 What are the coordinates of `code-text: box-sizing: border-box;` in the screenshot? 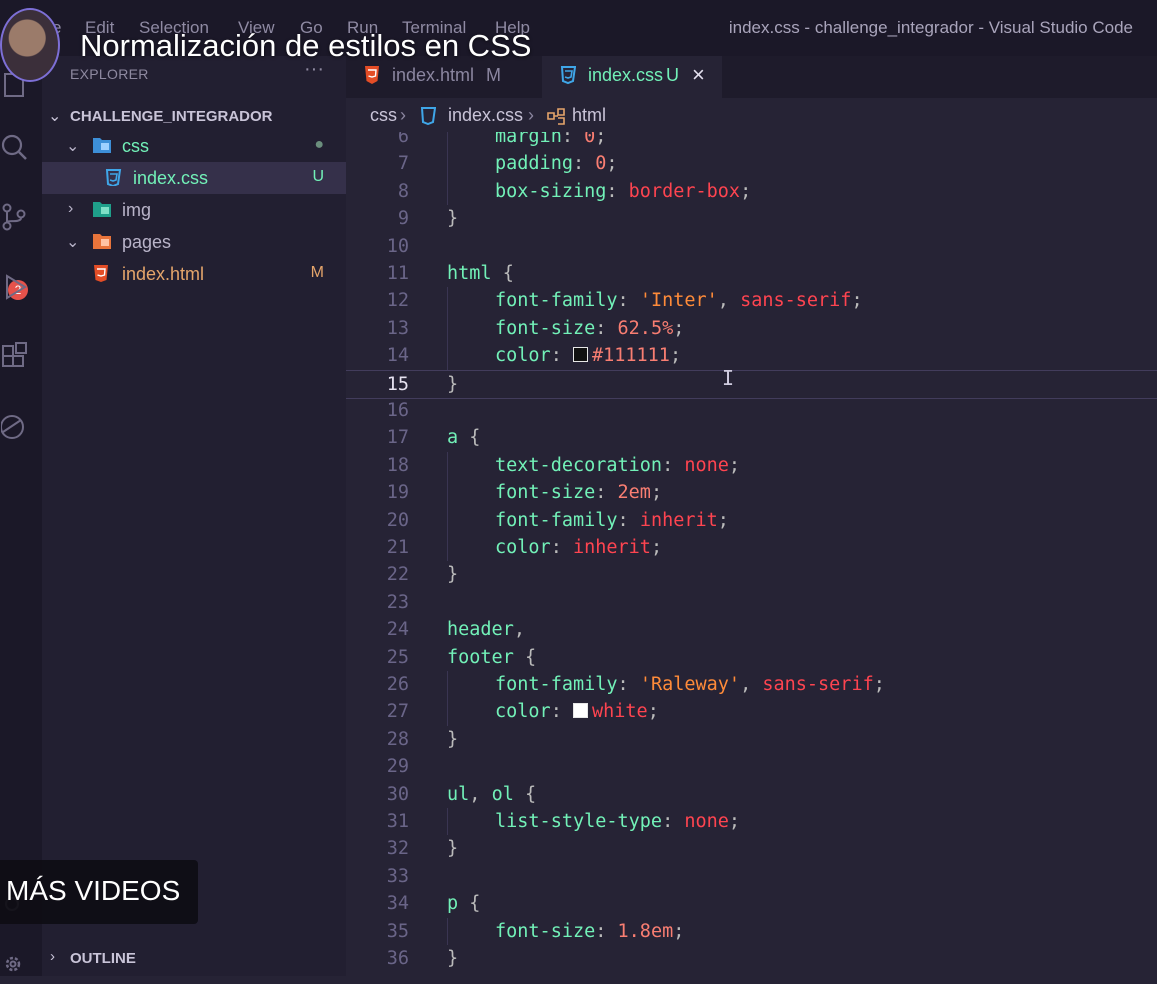 It's located at (623, 191).